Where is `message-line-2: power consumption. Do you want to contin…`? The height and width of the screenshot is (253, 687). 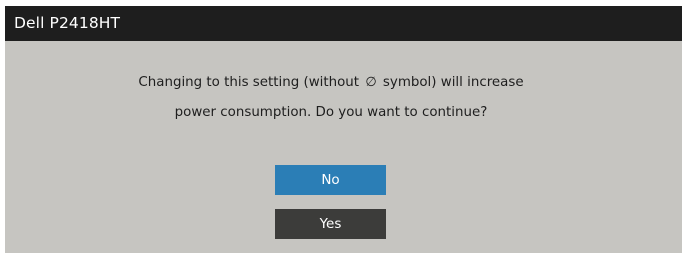 message-line-2: power consumption. Do you want to contin… is located at coordinates (331, 112).